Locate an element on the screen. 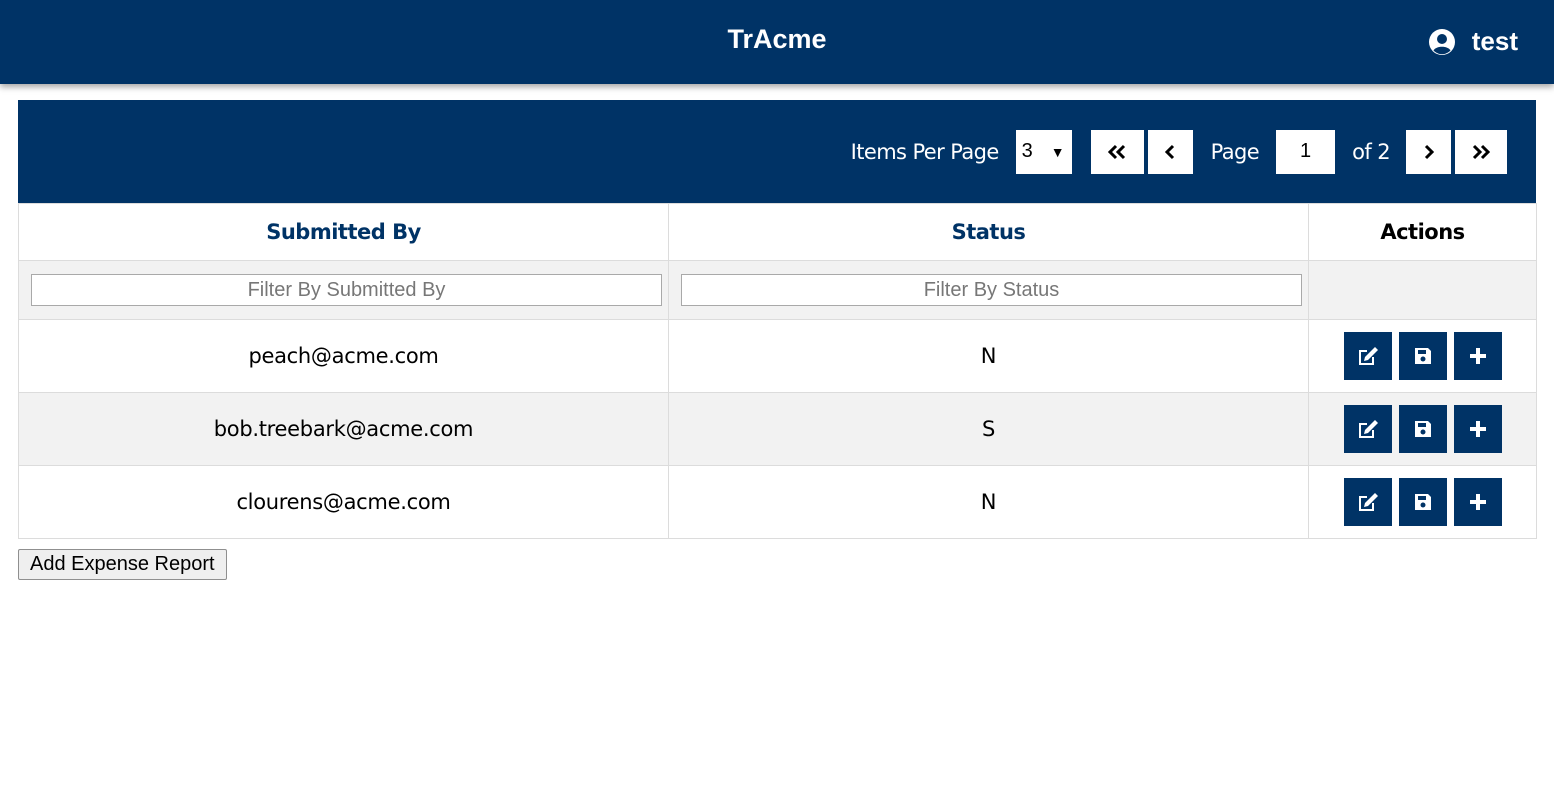 This screenshot has width=1554, height=794. filter-cell-submitted-by is located at coordinates (343, 290).